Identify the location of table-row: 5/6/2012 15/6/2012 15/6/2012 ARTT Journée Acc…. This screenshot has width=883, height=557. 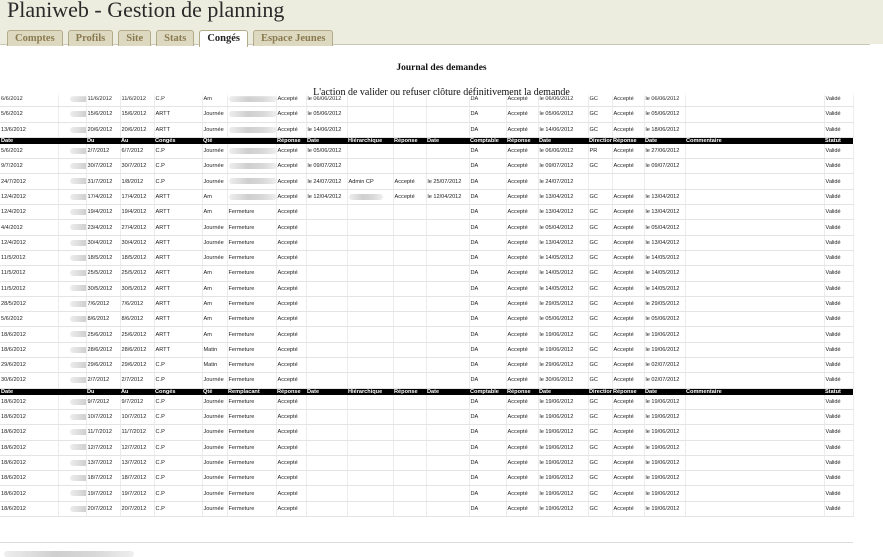
(427, 114).